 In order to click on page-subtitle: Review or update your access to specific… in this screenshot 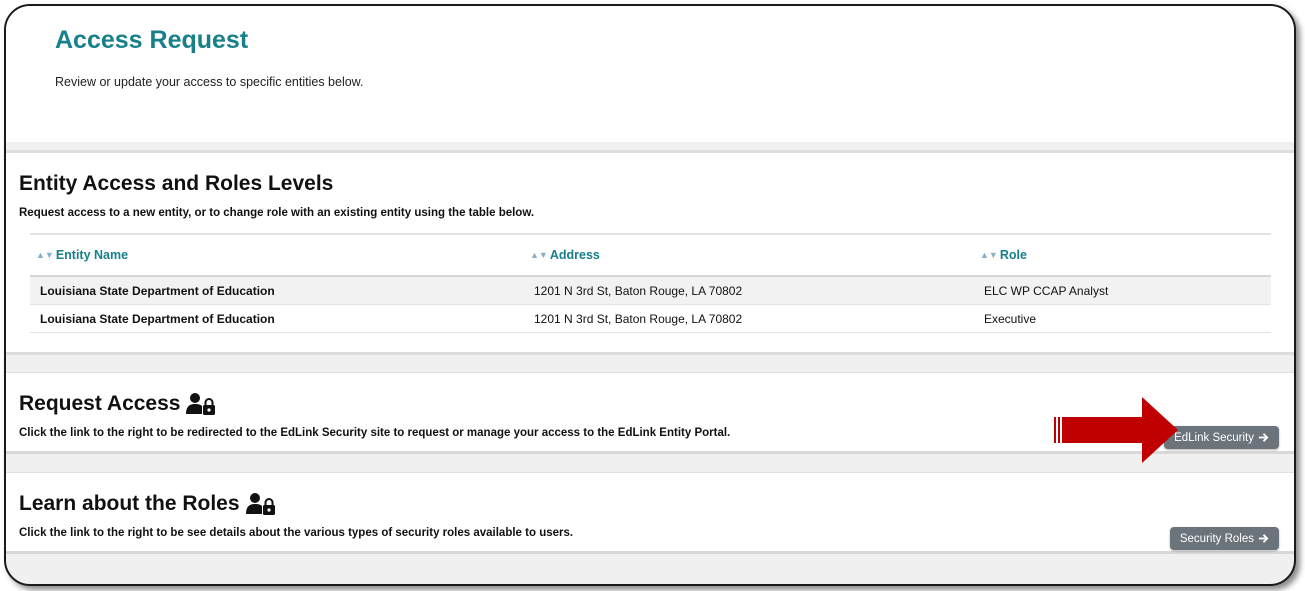, I will do `click(209, 82)`.